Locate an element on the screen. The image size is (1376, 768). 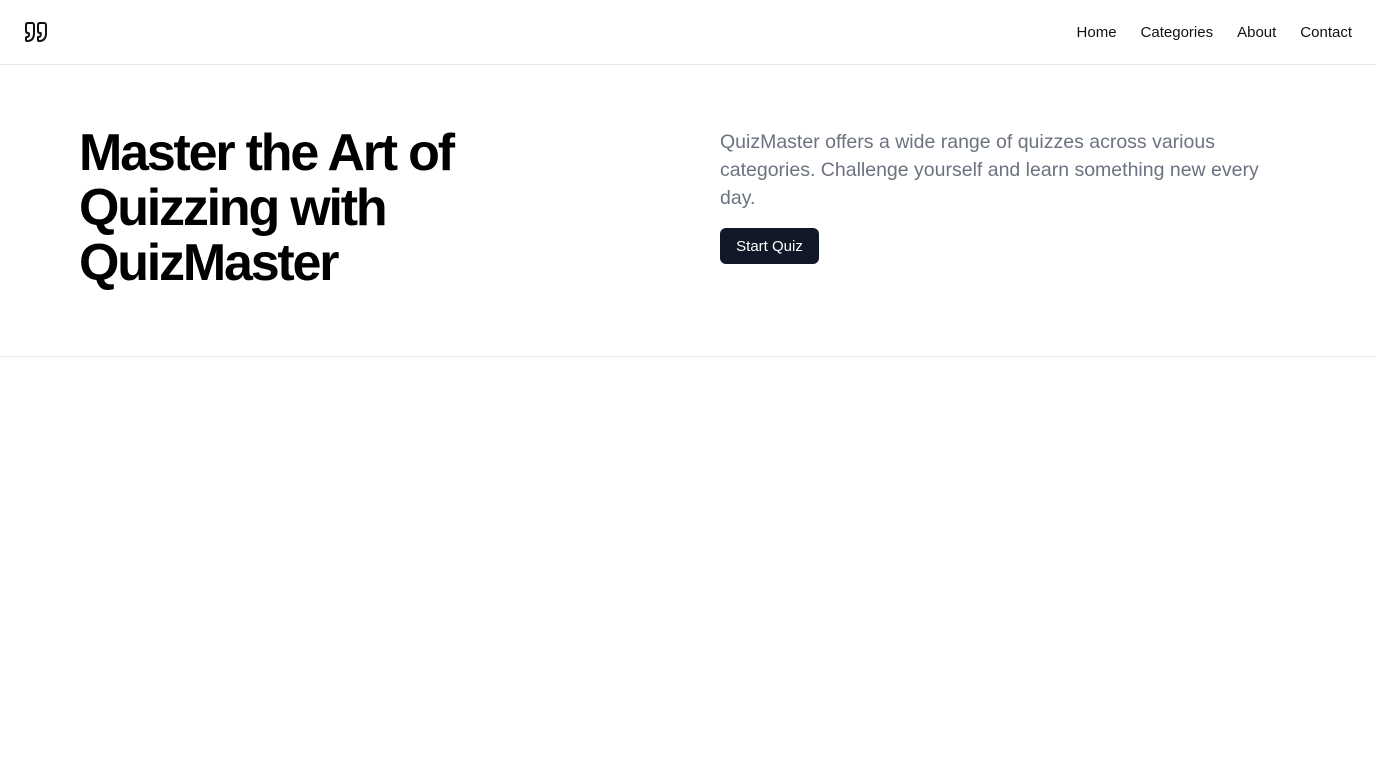
quote-icon is located at coordinates (36, 32).